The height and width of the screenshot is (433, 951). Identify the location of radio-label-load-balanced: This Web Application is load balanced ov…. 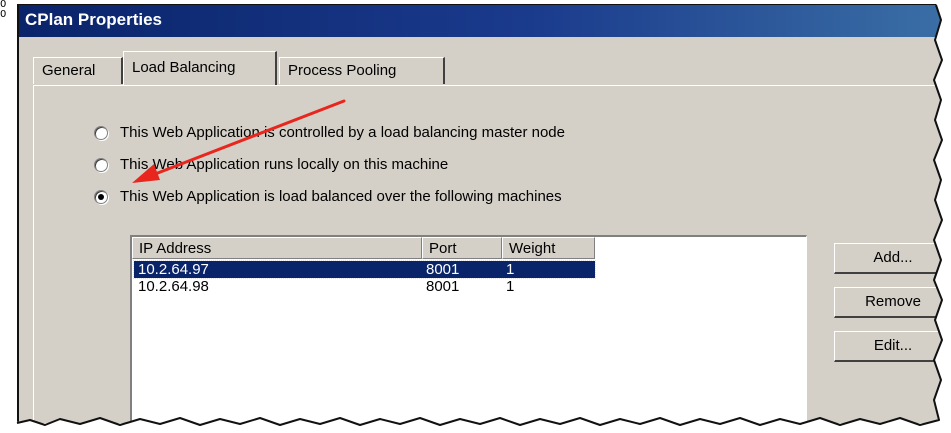
(341, 196).